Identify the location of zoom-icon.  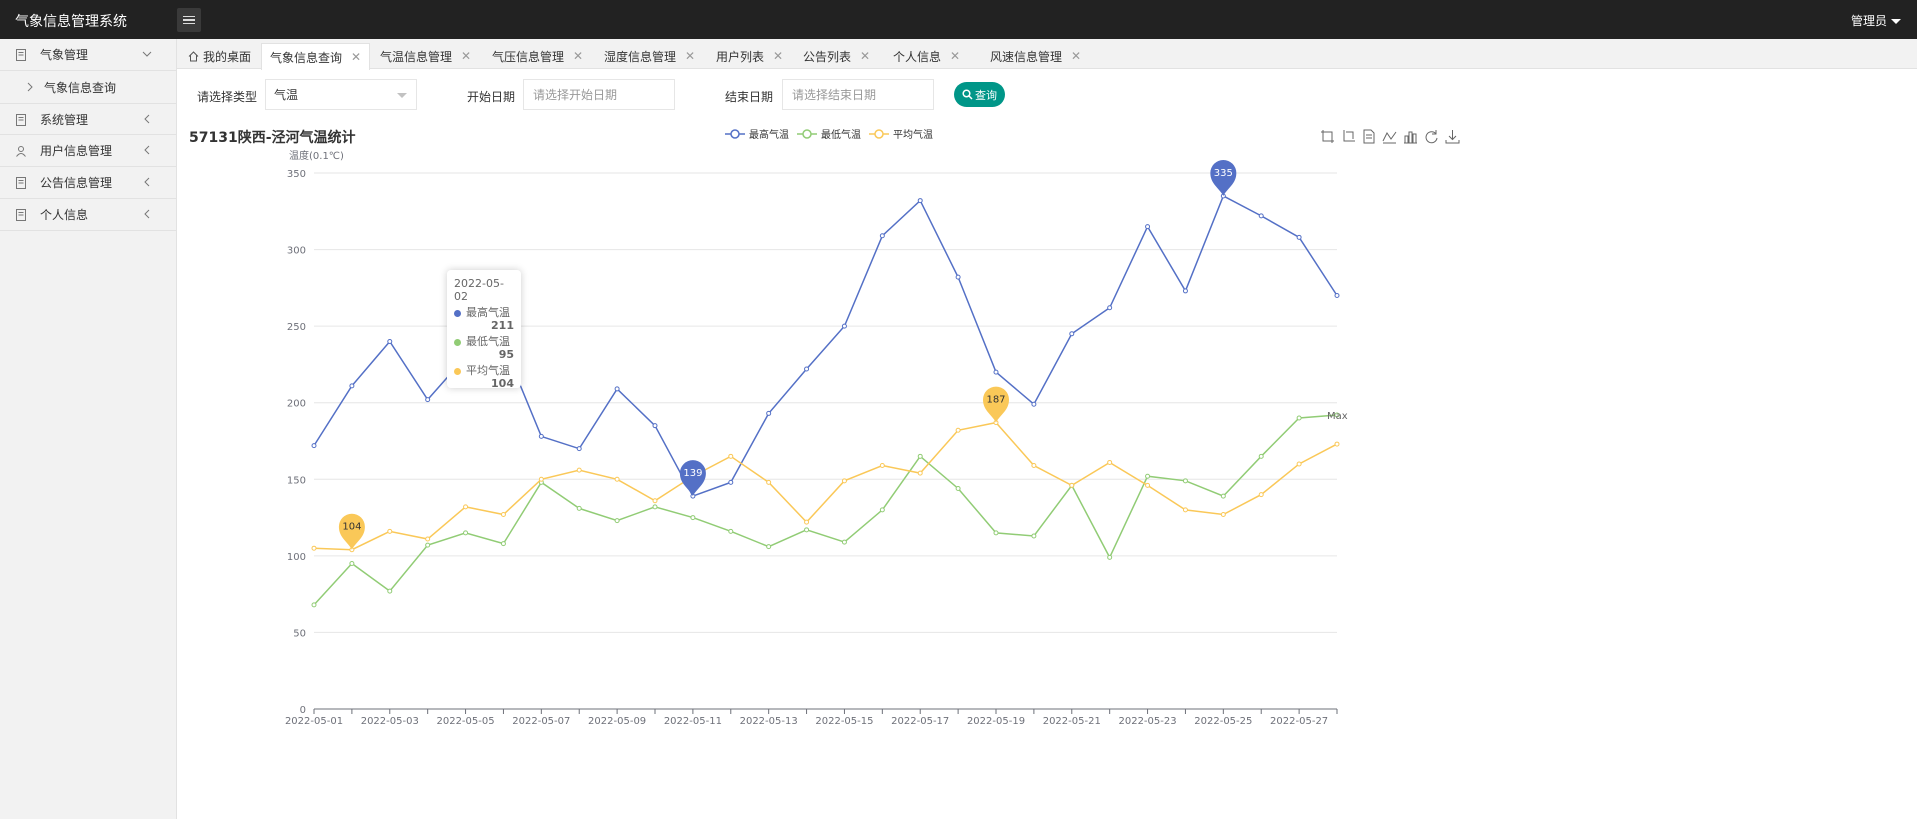
(1327, 136).